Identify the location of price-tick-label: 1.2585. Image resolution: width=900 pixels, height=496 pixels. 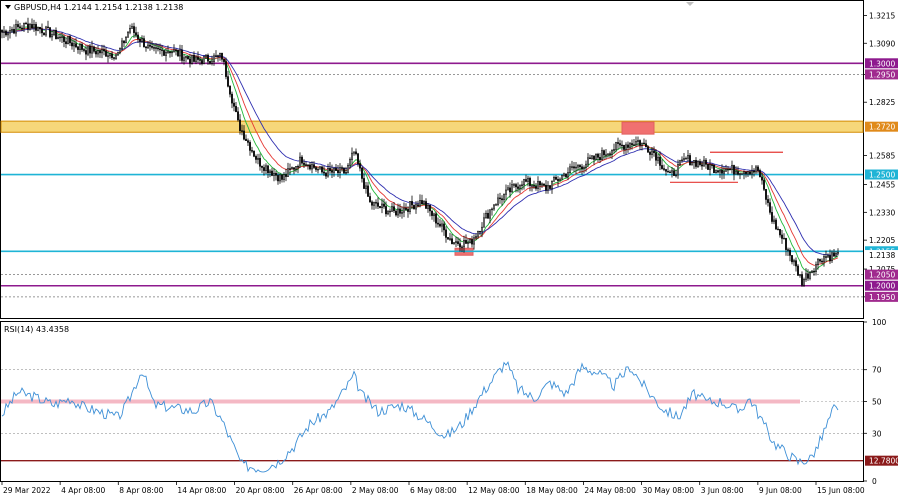
(882, 156).